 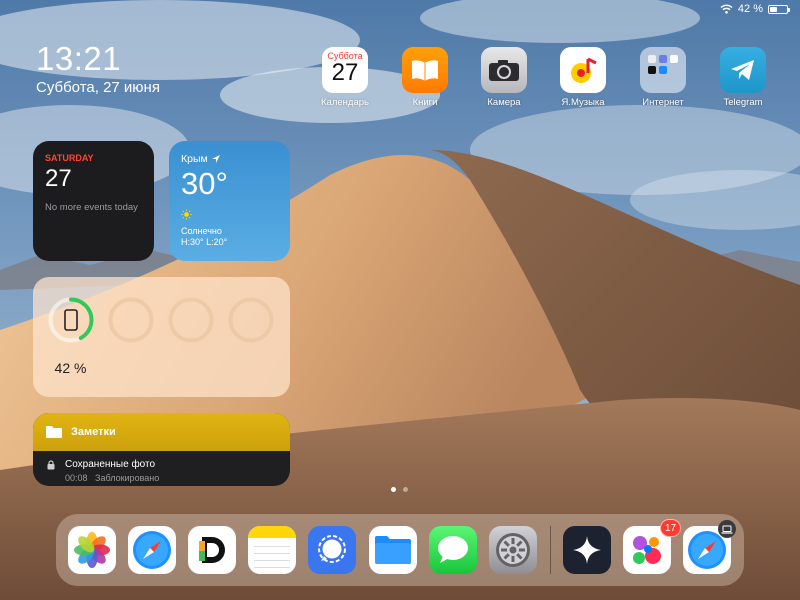 What do you see at coordinates (93, 201) in the screenshot?
I see `calendar-widget: SATURDAY 27 No more events today` at bounding box center [93, 201].